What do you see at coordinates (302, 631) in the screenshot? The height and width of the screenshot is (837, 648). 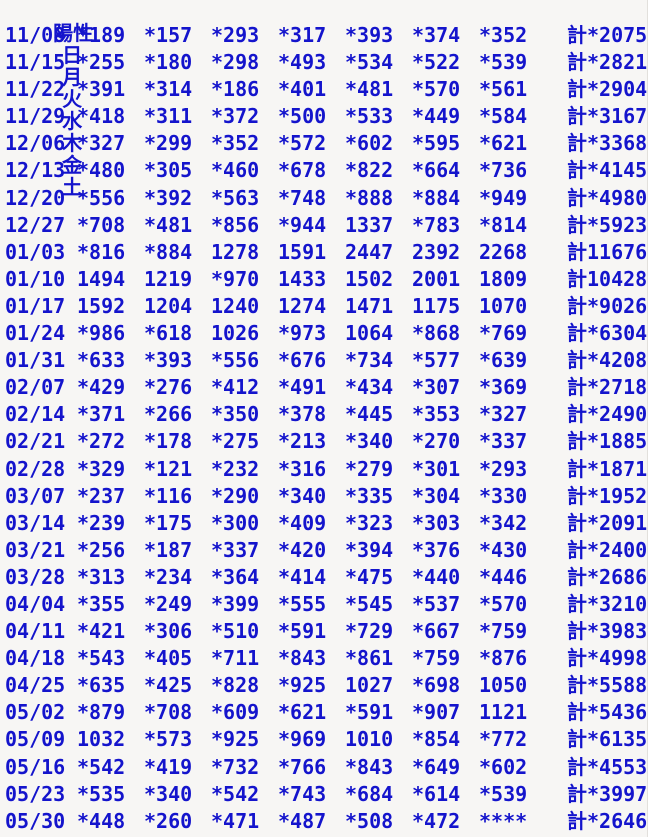 I see `cell-wed: *591` at bounding box center [302, 631].